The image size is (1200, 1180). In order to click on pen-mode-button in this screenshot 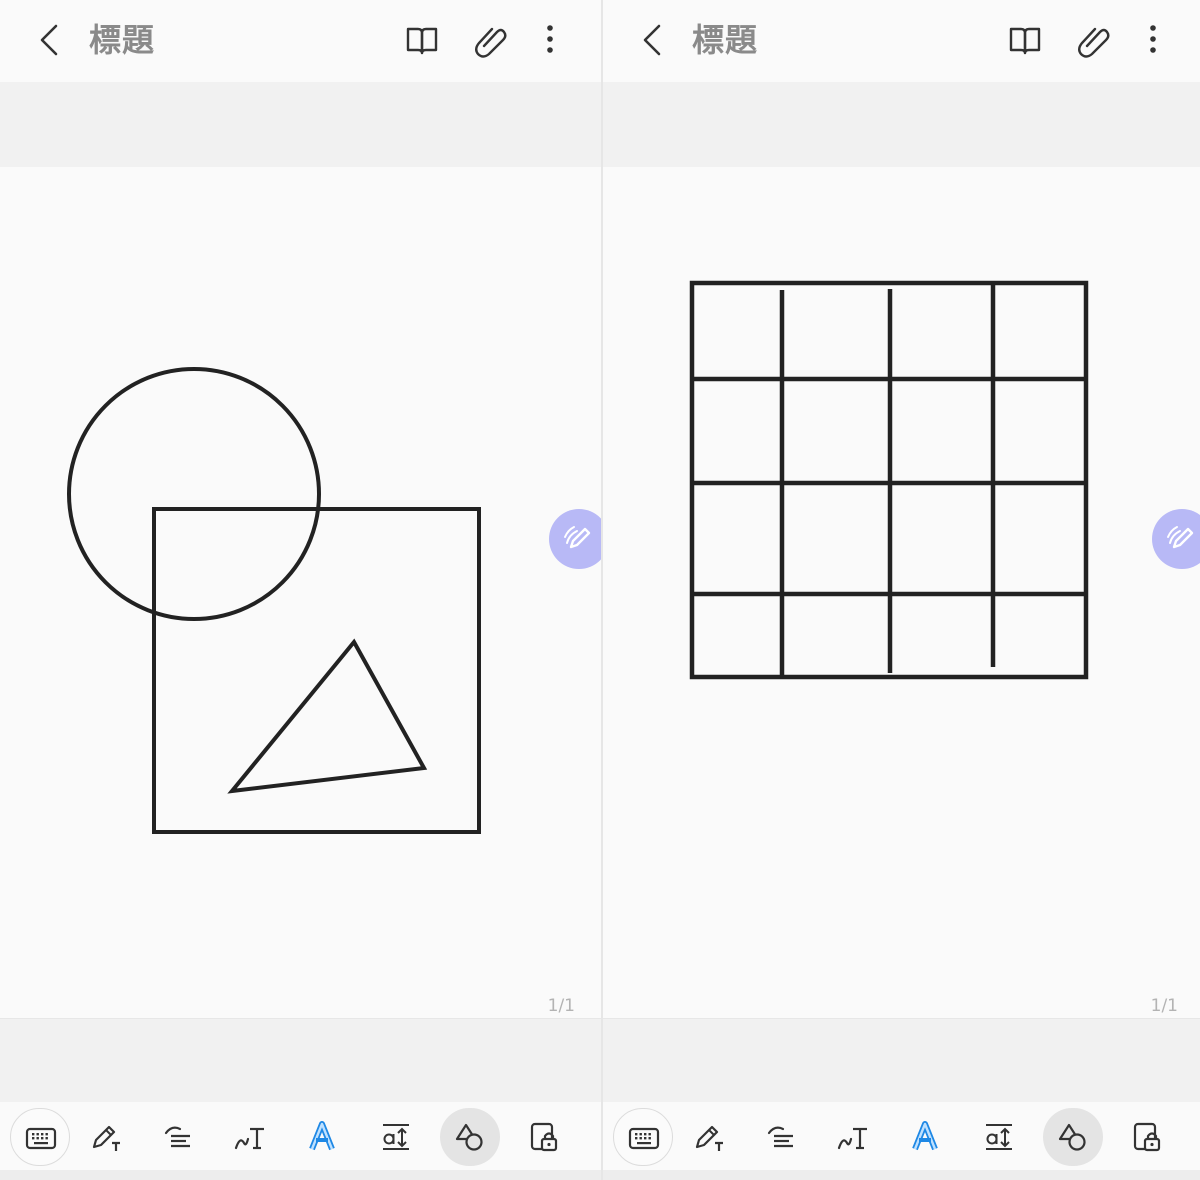, I will do `click(575, 539)`.